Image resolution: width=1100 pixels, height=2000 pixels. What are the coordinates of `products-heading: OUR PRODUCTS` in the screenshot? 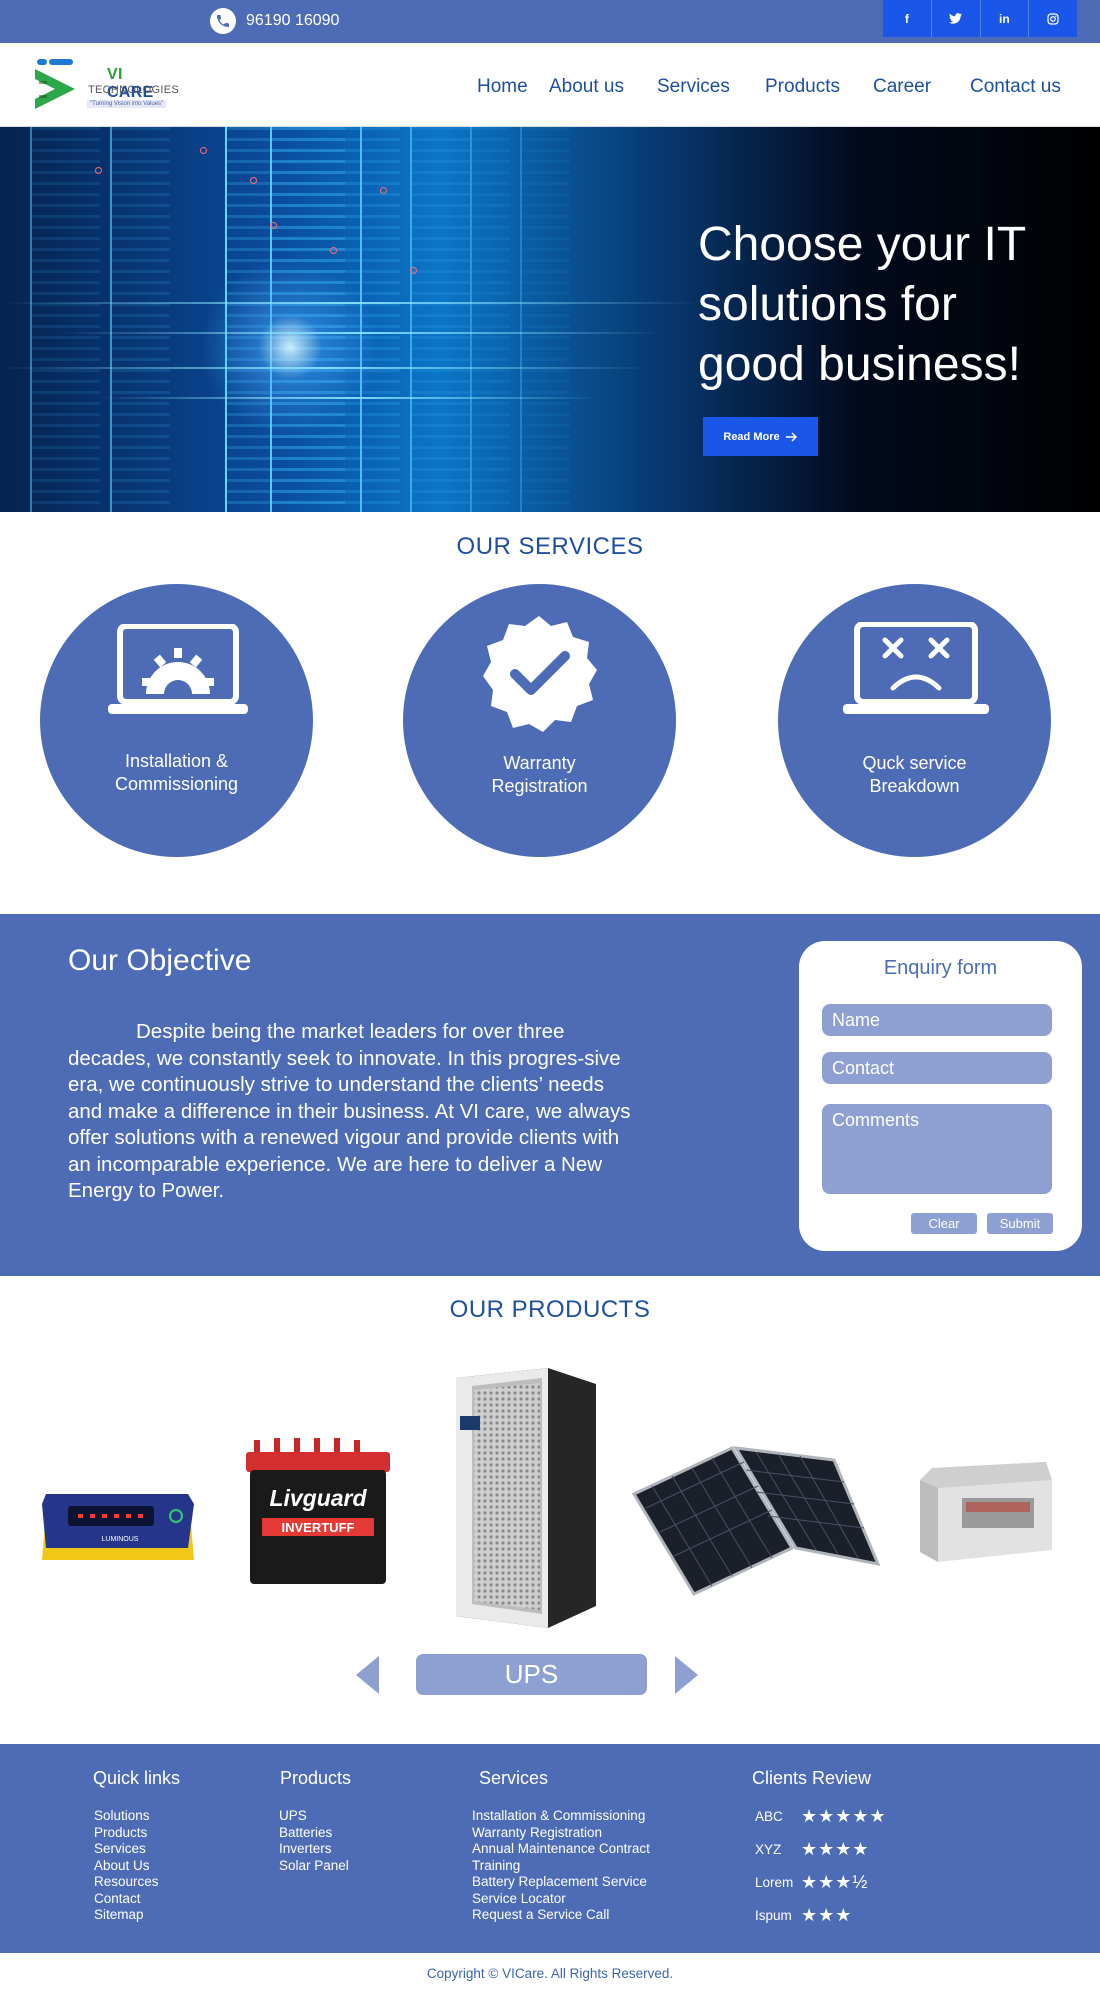 It's located at (550, 1309).